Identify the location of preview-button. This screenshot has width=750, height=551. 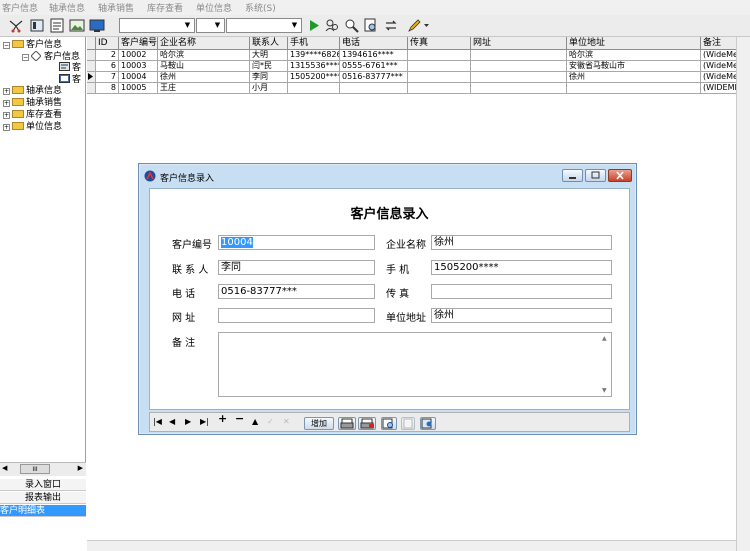
(389, 423).